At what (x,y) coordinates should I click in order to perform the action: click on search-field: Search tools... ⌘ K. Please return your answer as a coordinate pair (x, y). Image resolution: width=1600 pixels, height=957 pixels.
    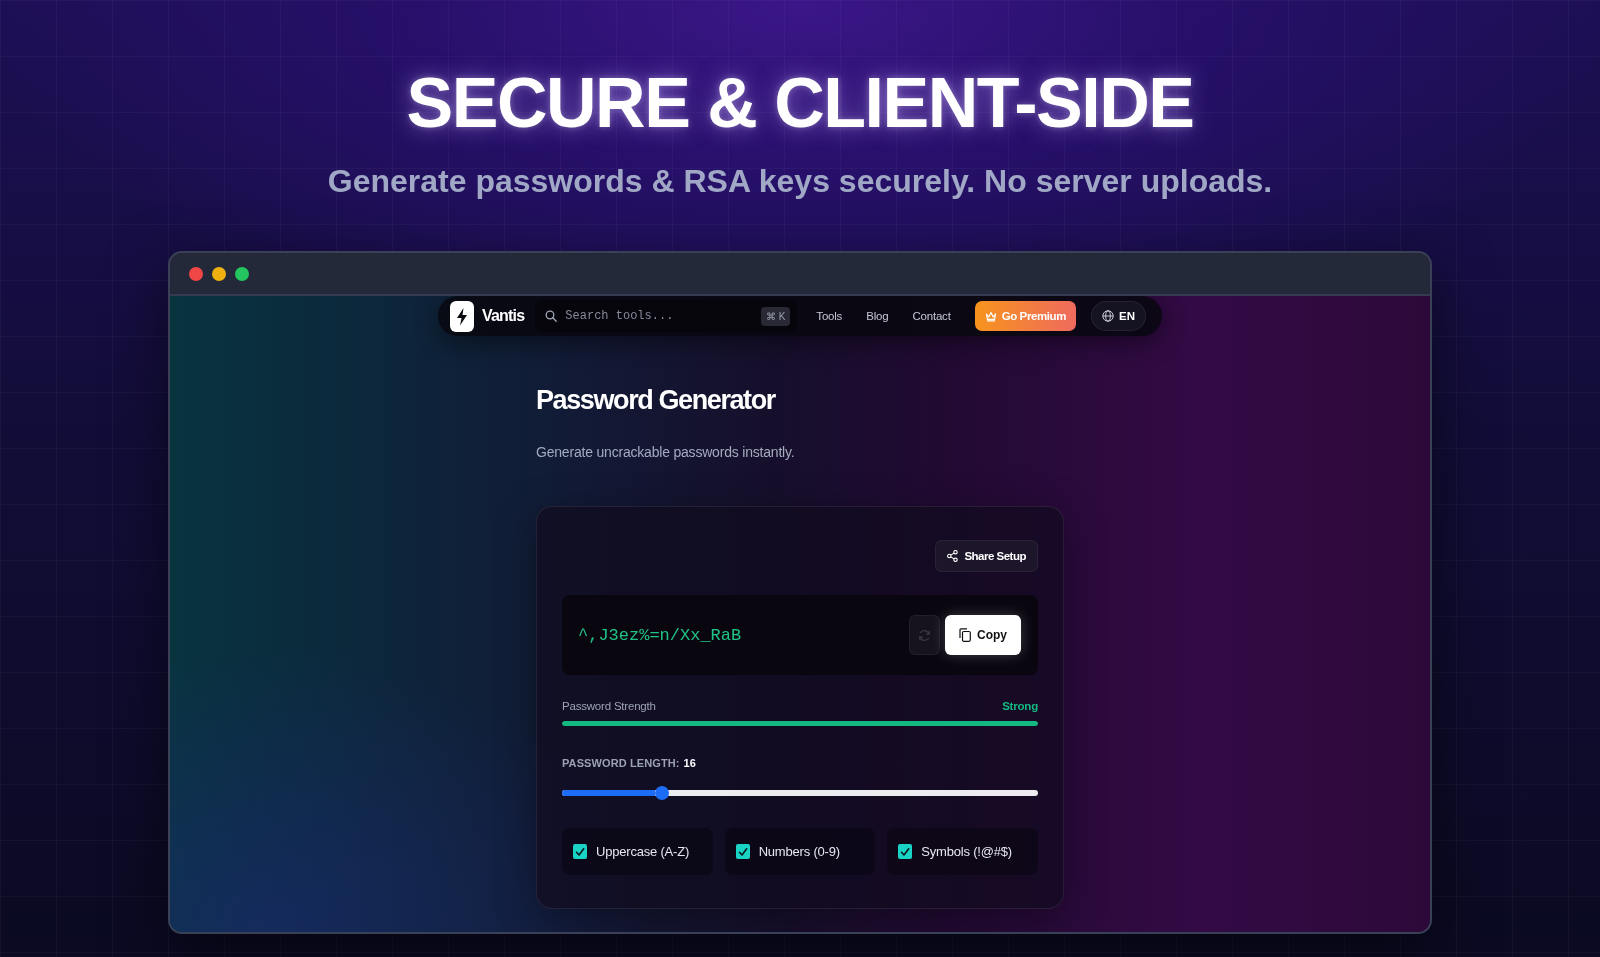
    Looking at the image, I should click on (666, 316).